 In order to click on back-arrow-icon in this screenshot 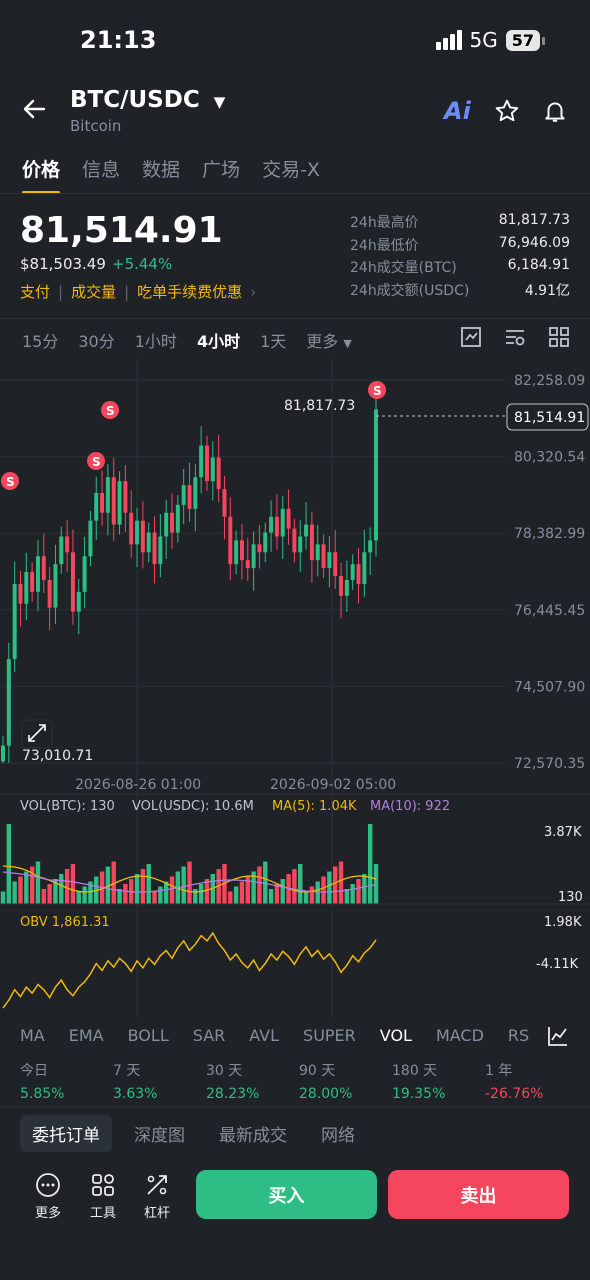, I will do `click(35, 111)`.